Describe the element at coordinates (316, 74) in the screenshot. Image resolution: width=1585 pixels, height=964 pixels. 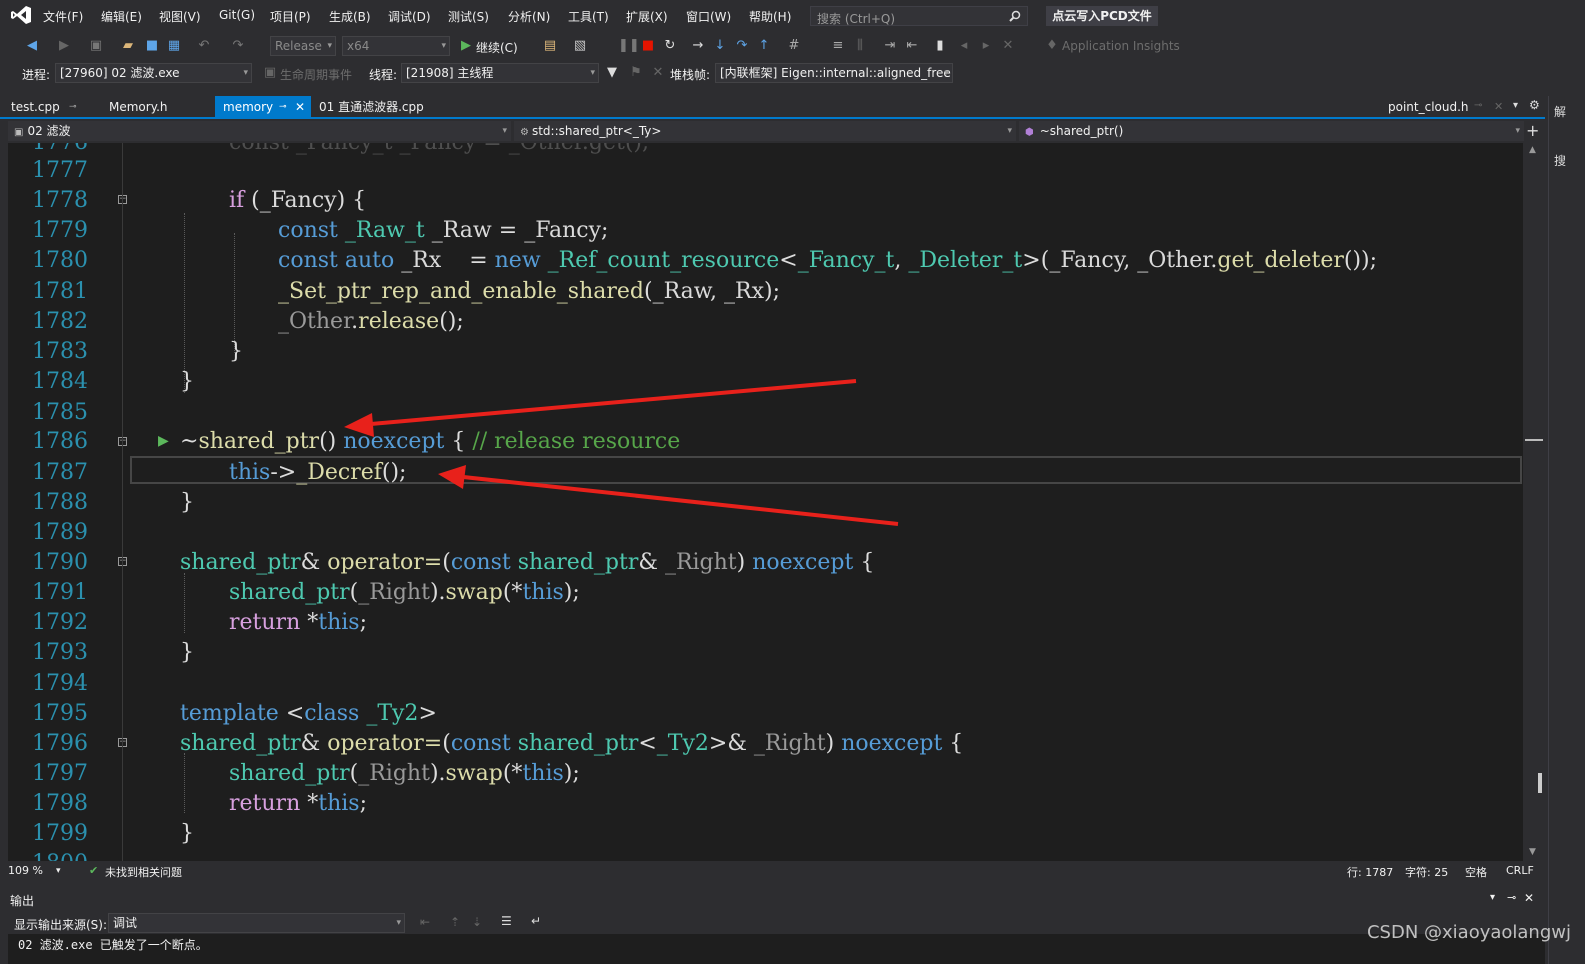
I see `lifecycle-events-button: 生命周期事件` at that location.